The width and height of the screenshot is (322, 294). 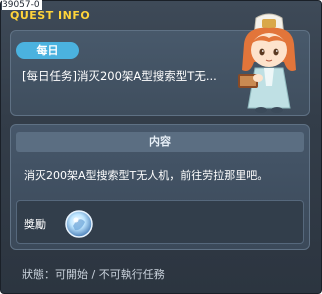 I want to click on quest-status: 狀態：可開始 / 不可執行任務, so click(x=93, y=274).